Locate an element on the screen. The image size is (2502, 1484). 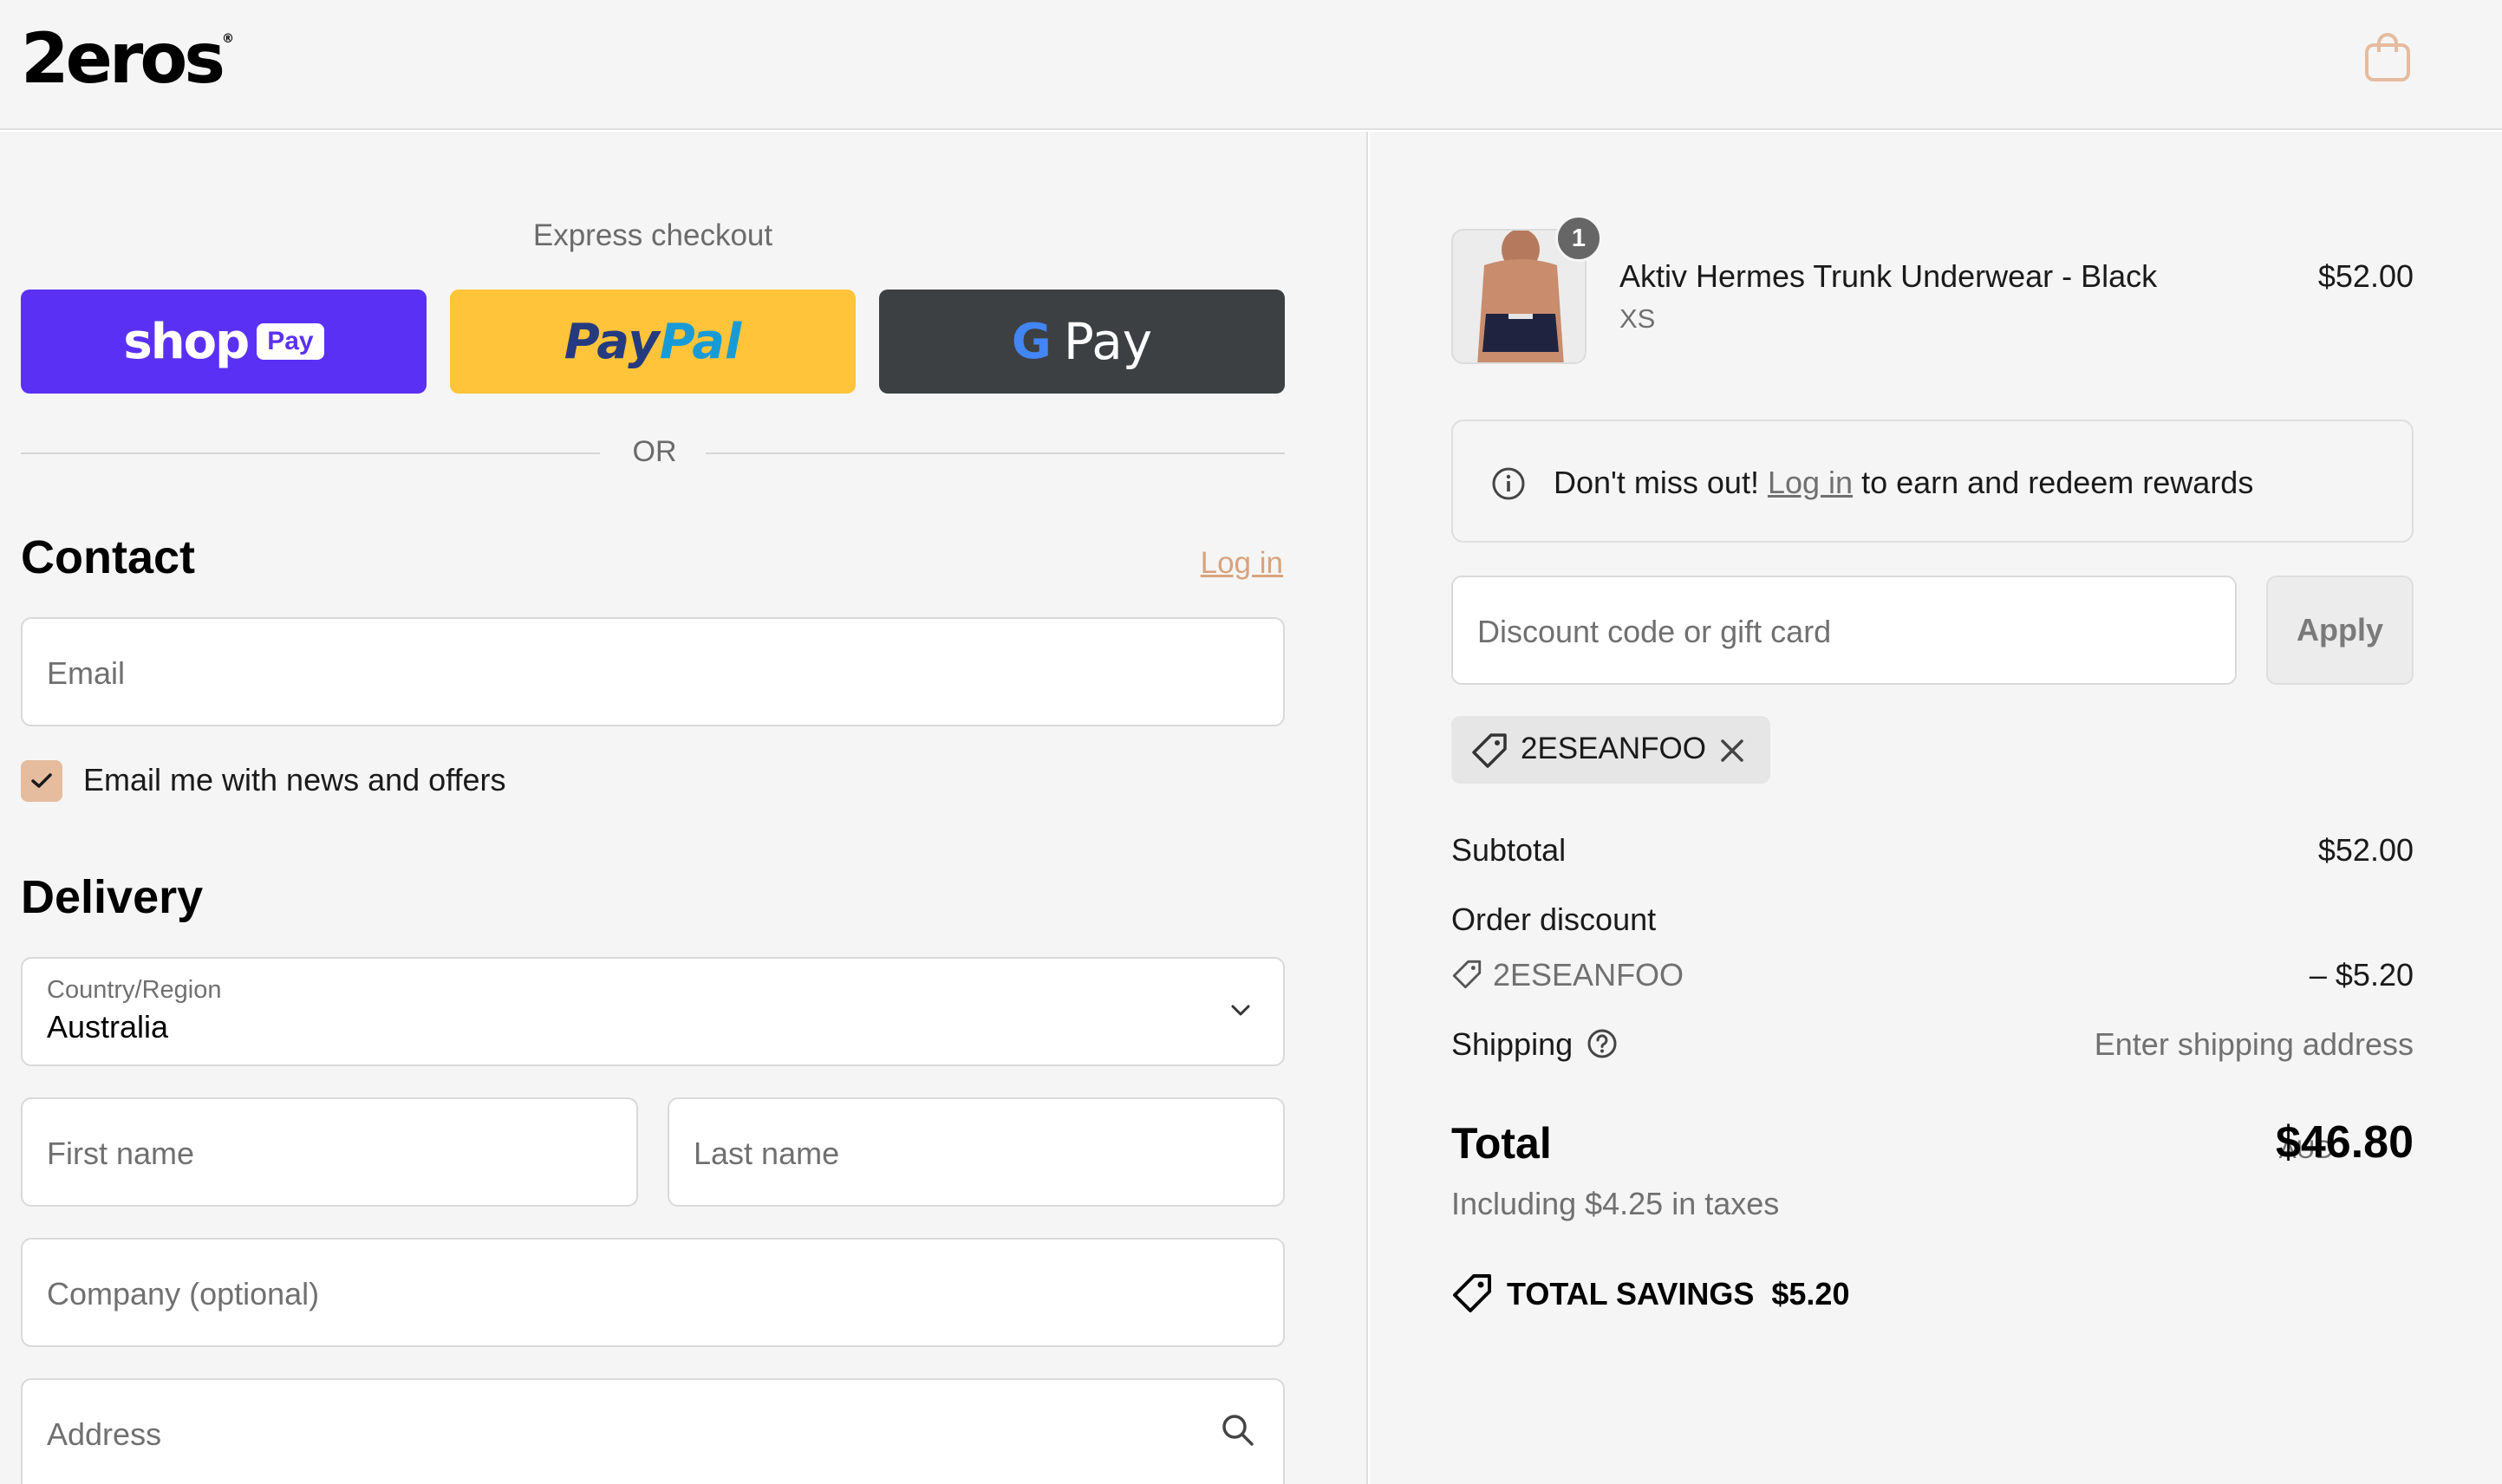
shipping-label: Shipping is located at coordinates (1512, 1044).